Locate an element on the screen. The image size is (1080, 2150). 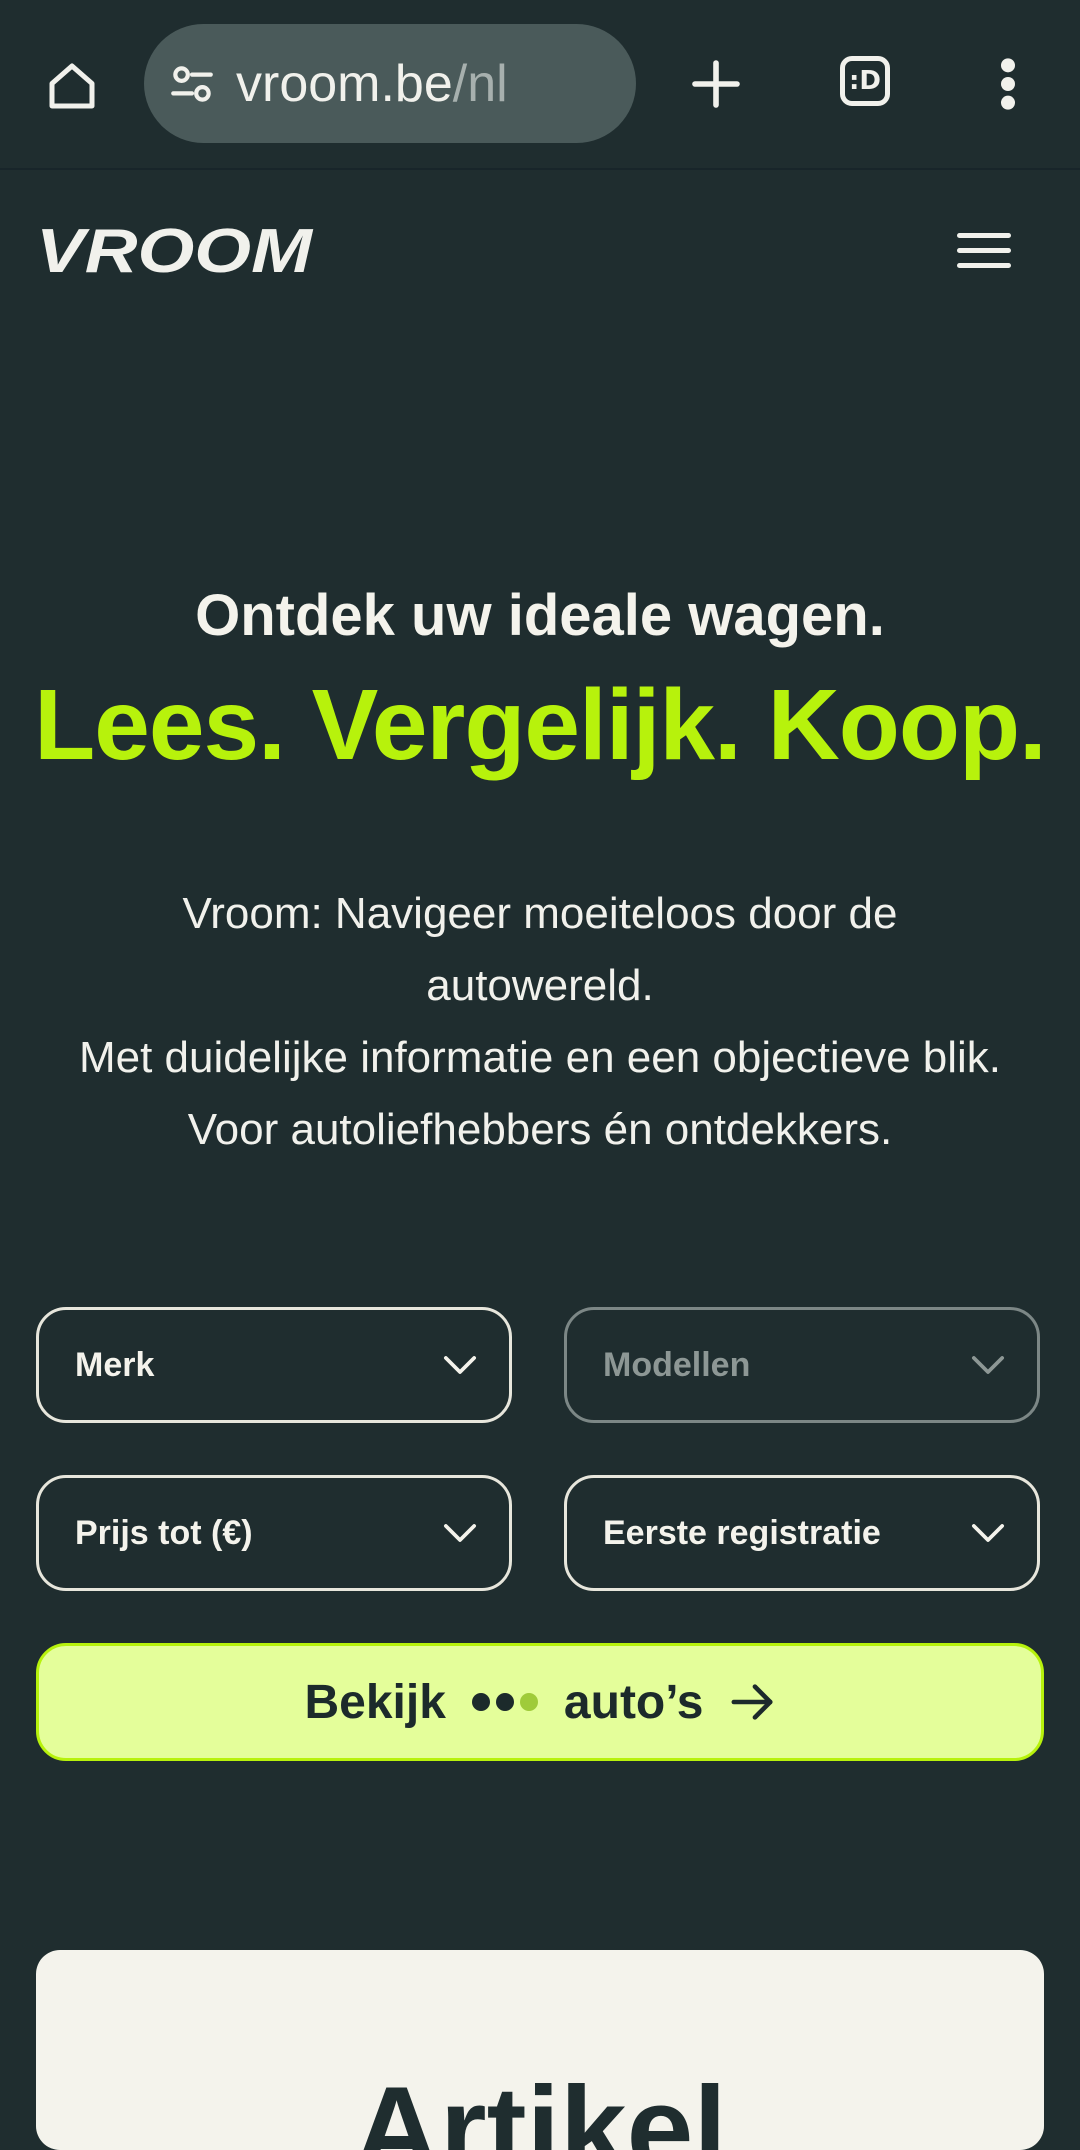
brand-select: Merk is located at coordinates (274, 1365).